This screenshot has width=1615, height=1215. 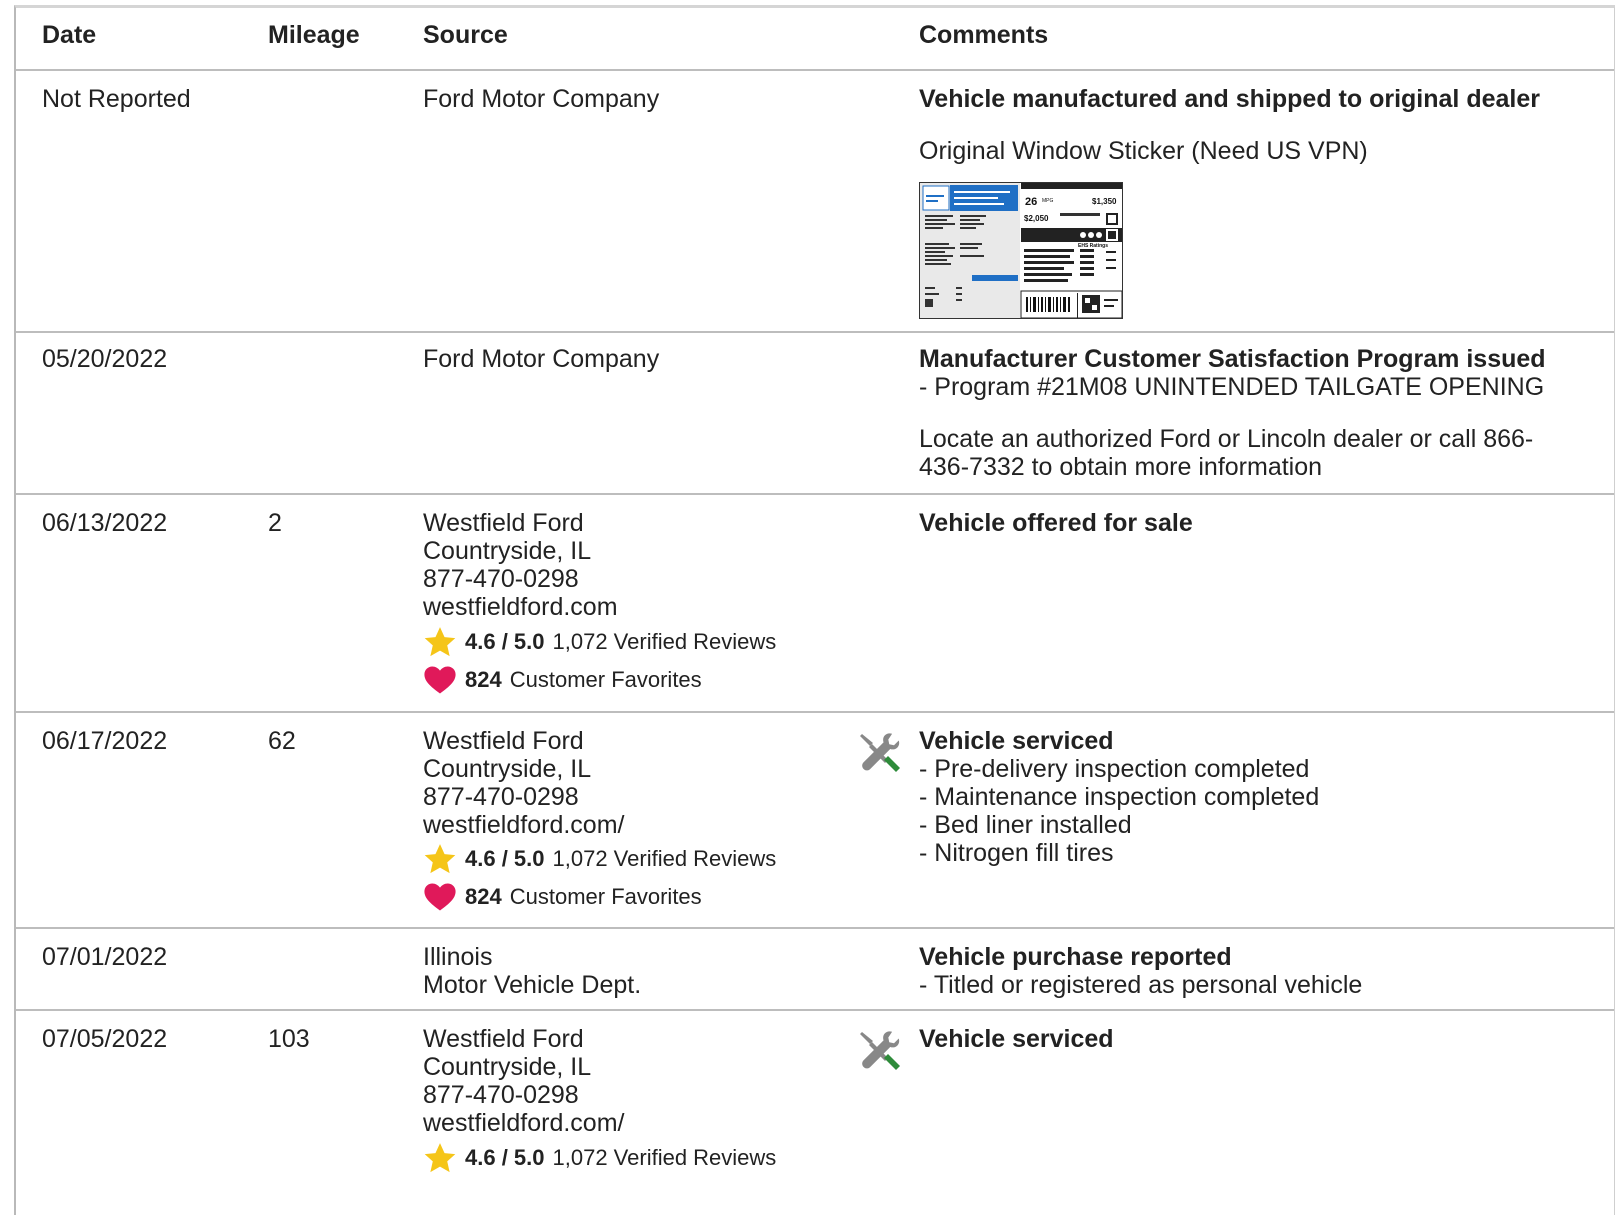 What do you see at coordinates (105, 359) in the screenshot?
I see `row-date: 05/20/2022` at bounding box center [105, 359].